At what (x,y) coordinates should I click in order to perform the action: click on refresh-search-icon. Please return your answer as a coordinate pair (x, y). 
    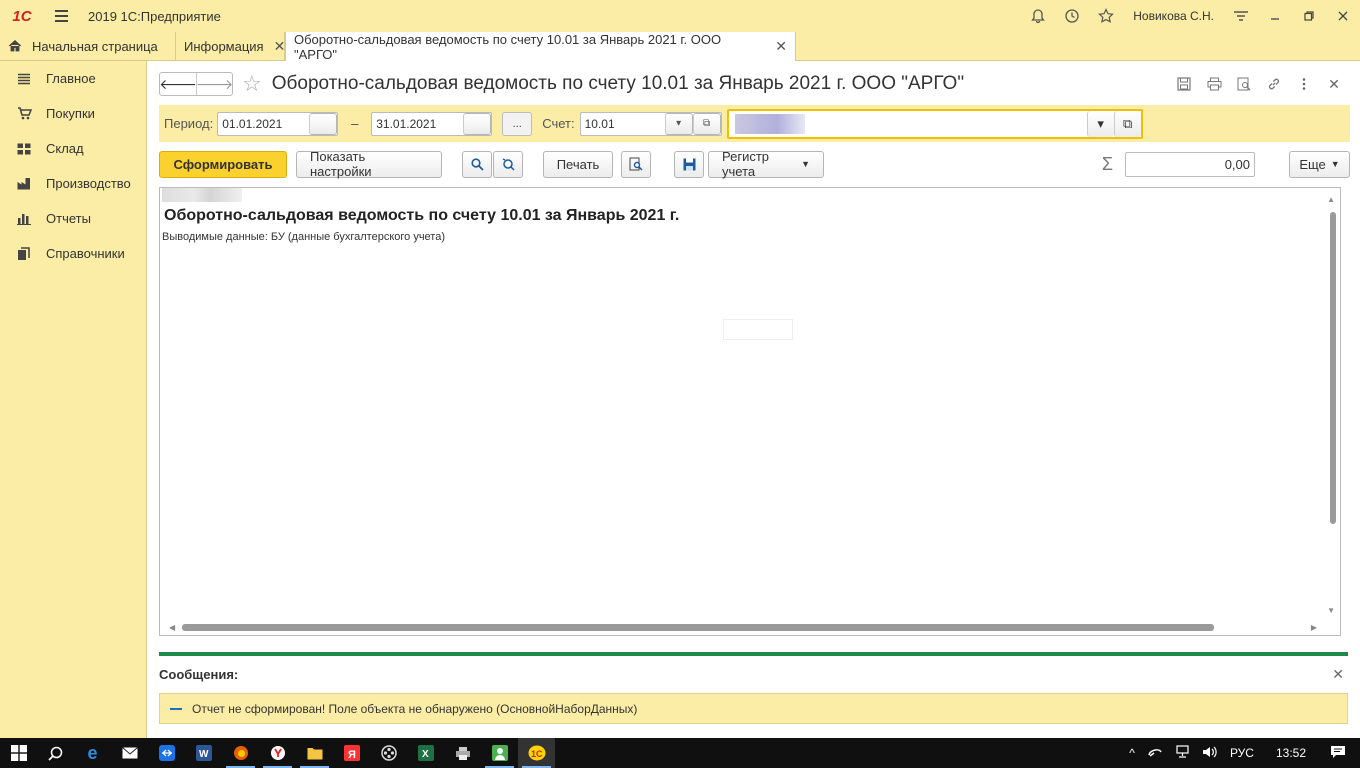
    Looking at the image, I should click on (508, 164).